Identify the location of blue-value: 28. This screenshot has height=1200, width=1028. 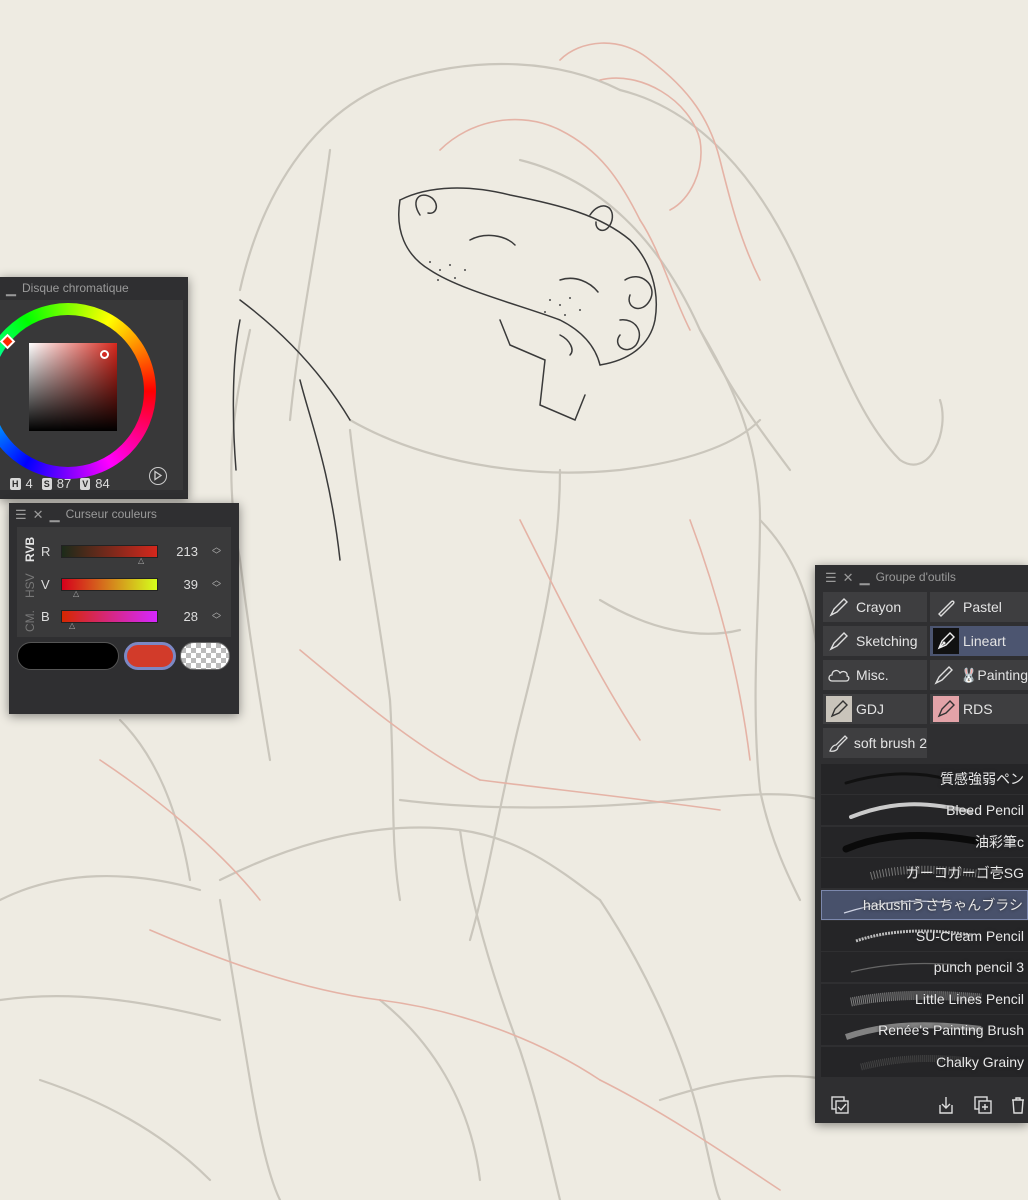
(178, 616).